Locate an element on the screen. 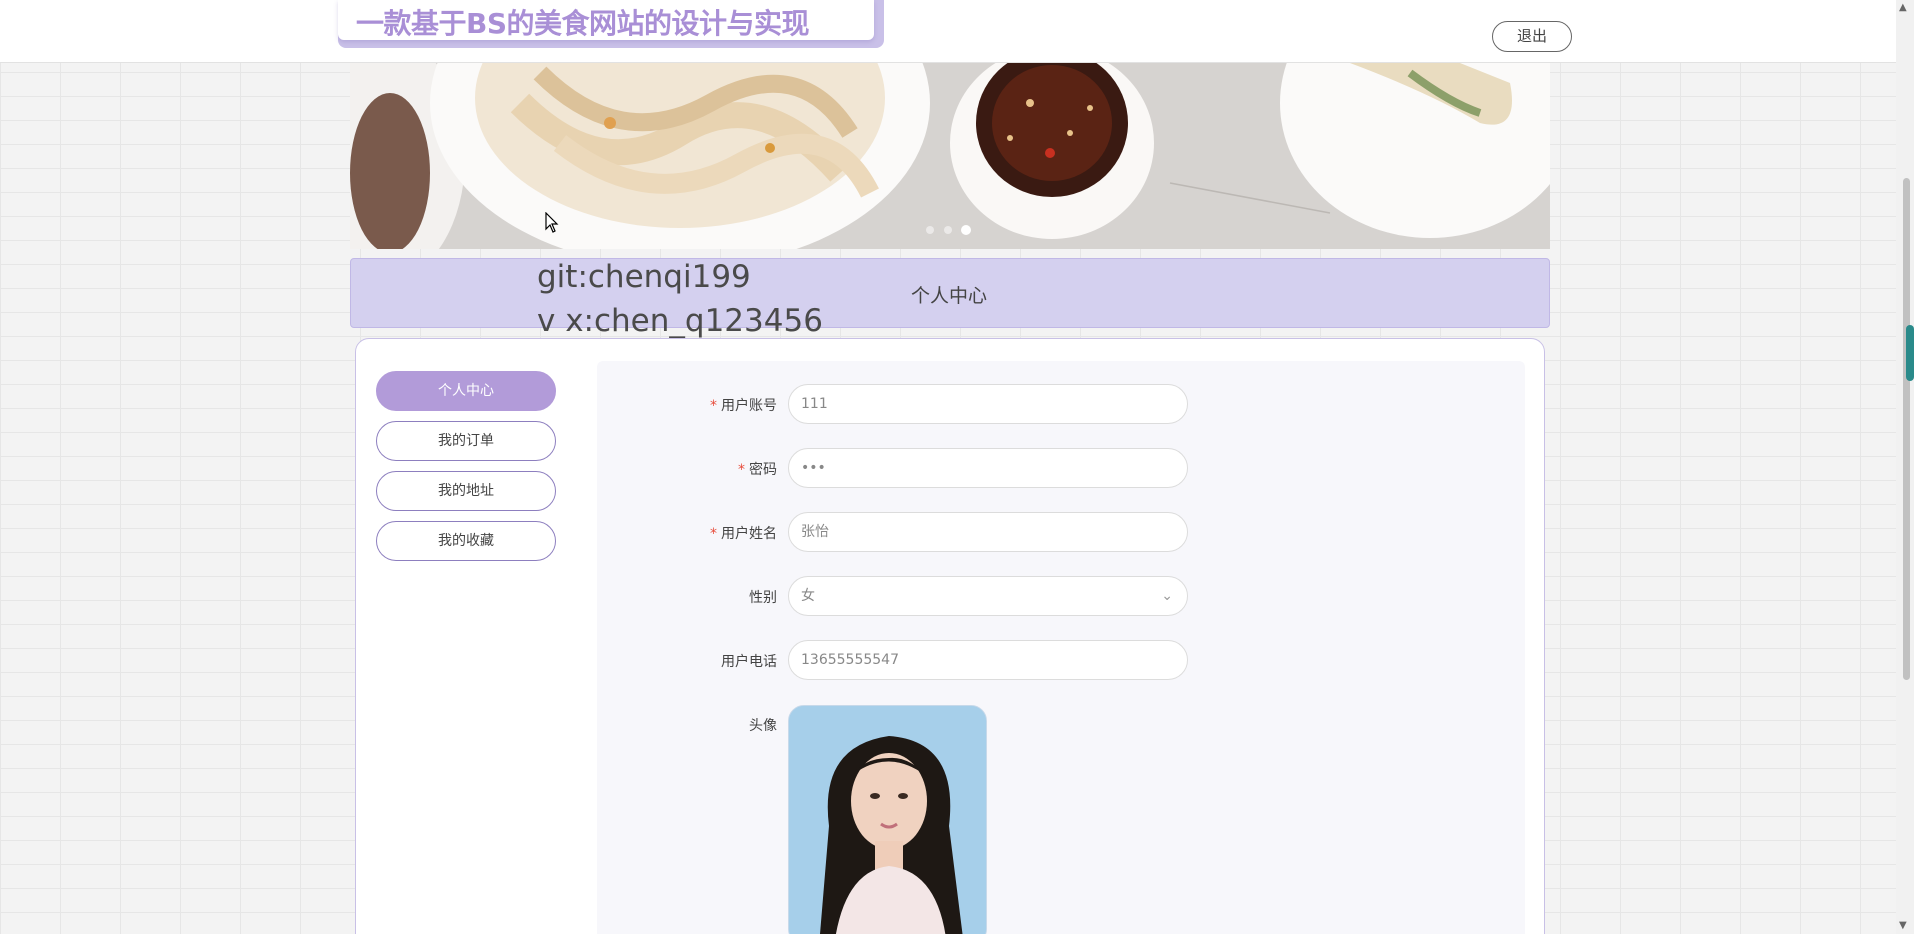 The width and height of the screenshot is (1914, 934). site-title: 一款基于BS的美食网站的设计与实现 is located at coordinates (583, 23).